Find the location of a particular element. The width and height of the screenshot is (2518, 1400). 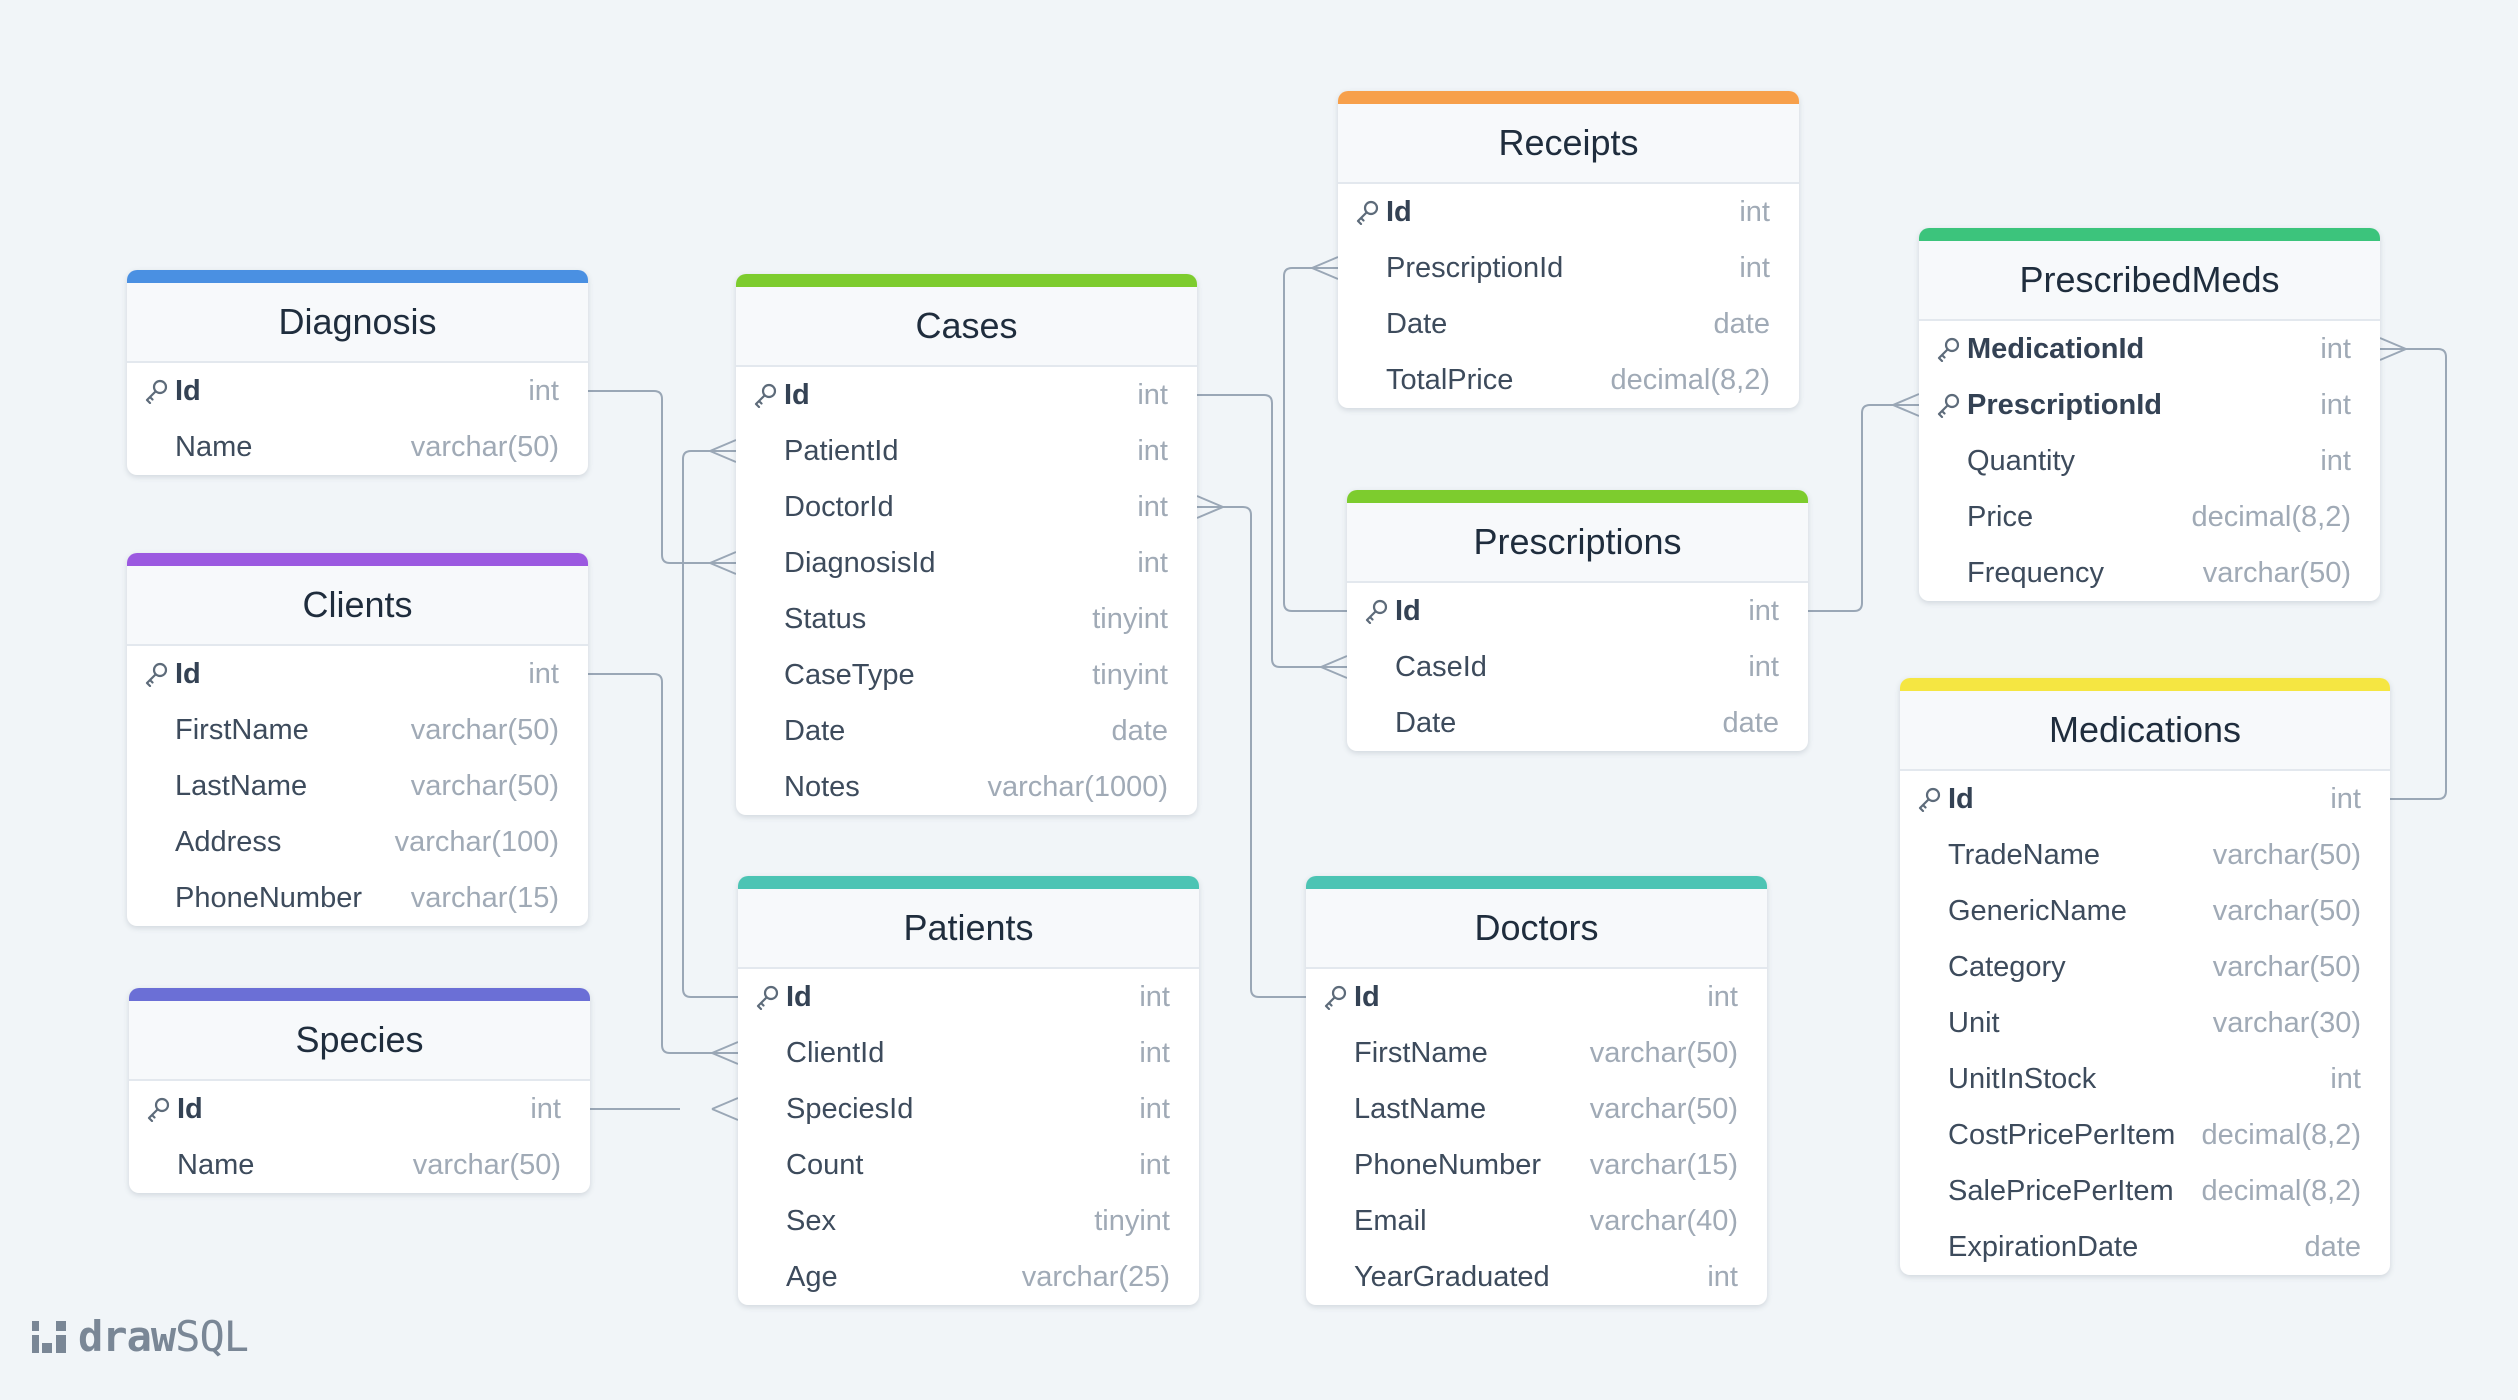

column-row: GenericName varchar(50) is located at coordinates (2145, 911).